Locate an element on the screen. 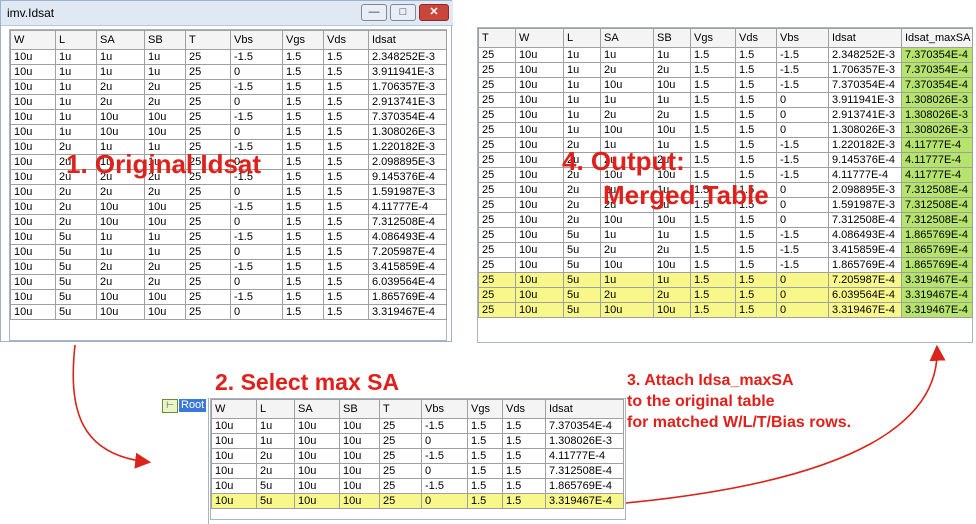  arrow-step1-to-step2 is located at coordinates (112, 406).